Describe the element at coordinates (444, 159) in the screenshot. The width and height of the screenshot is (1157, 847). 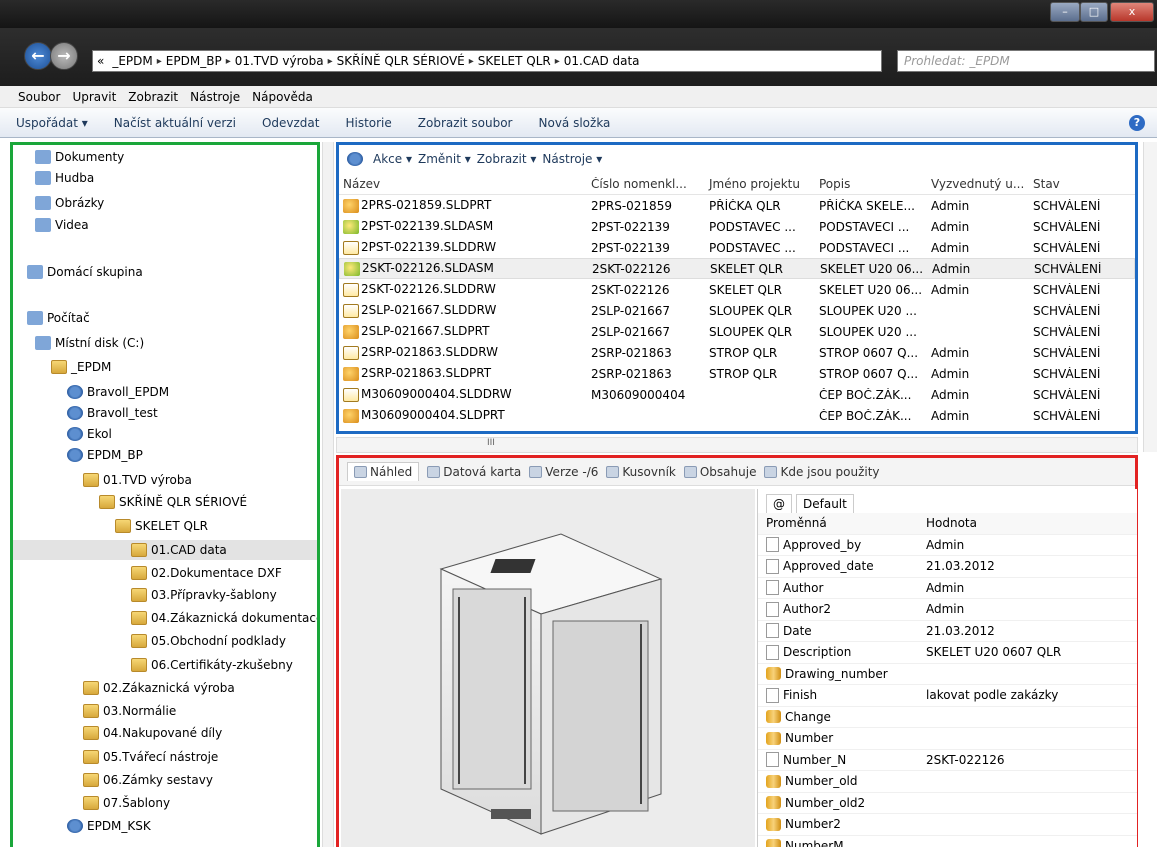
I see `pdm-menu: Změnit ▾` at that location.